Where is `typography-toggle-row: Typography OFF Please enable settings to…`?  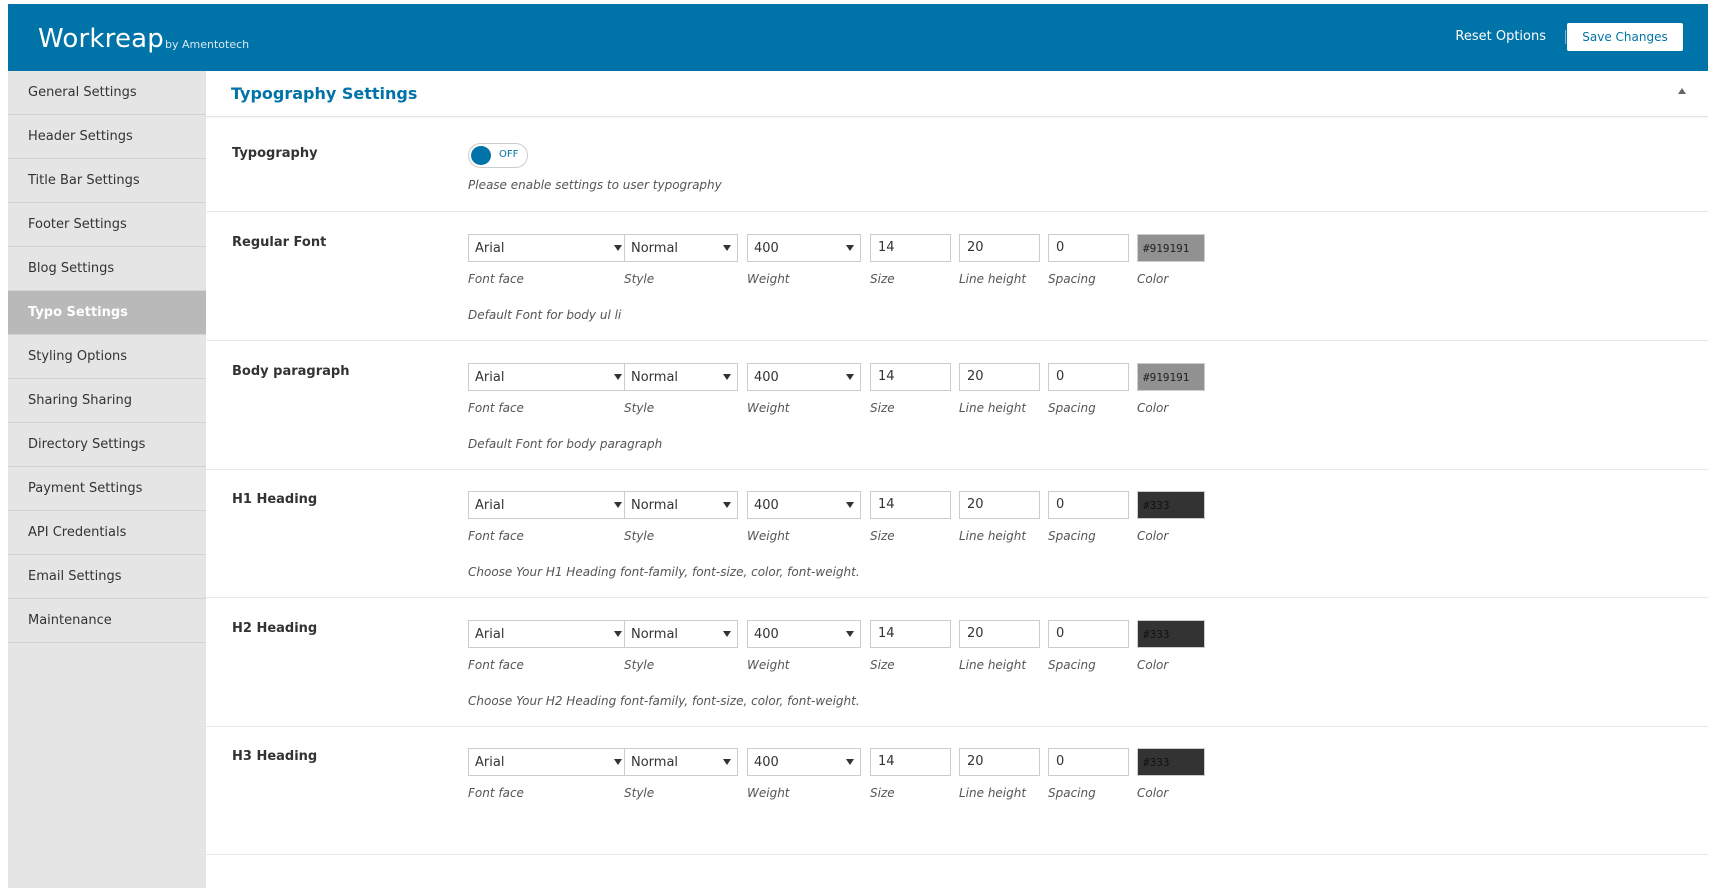
typography-toggle-row: Typography OFF Please enable settings to… is located at coordinates (957, 164).